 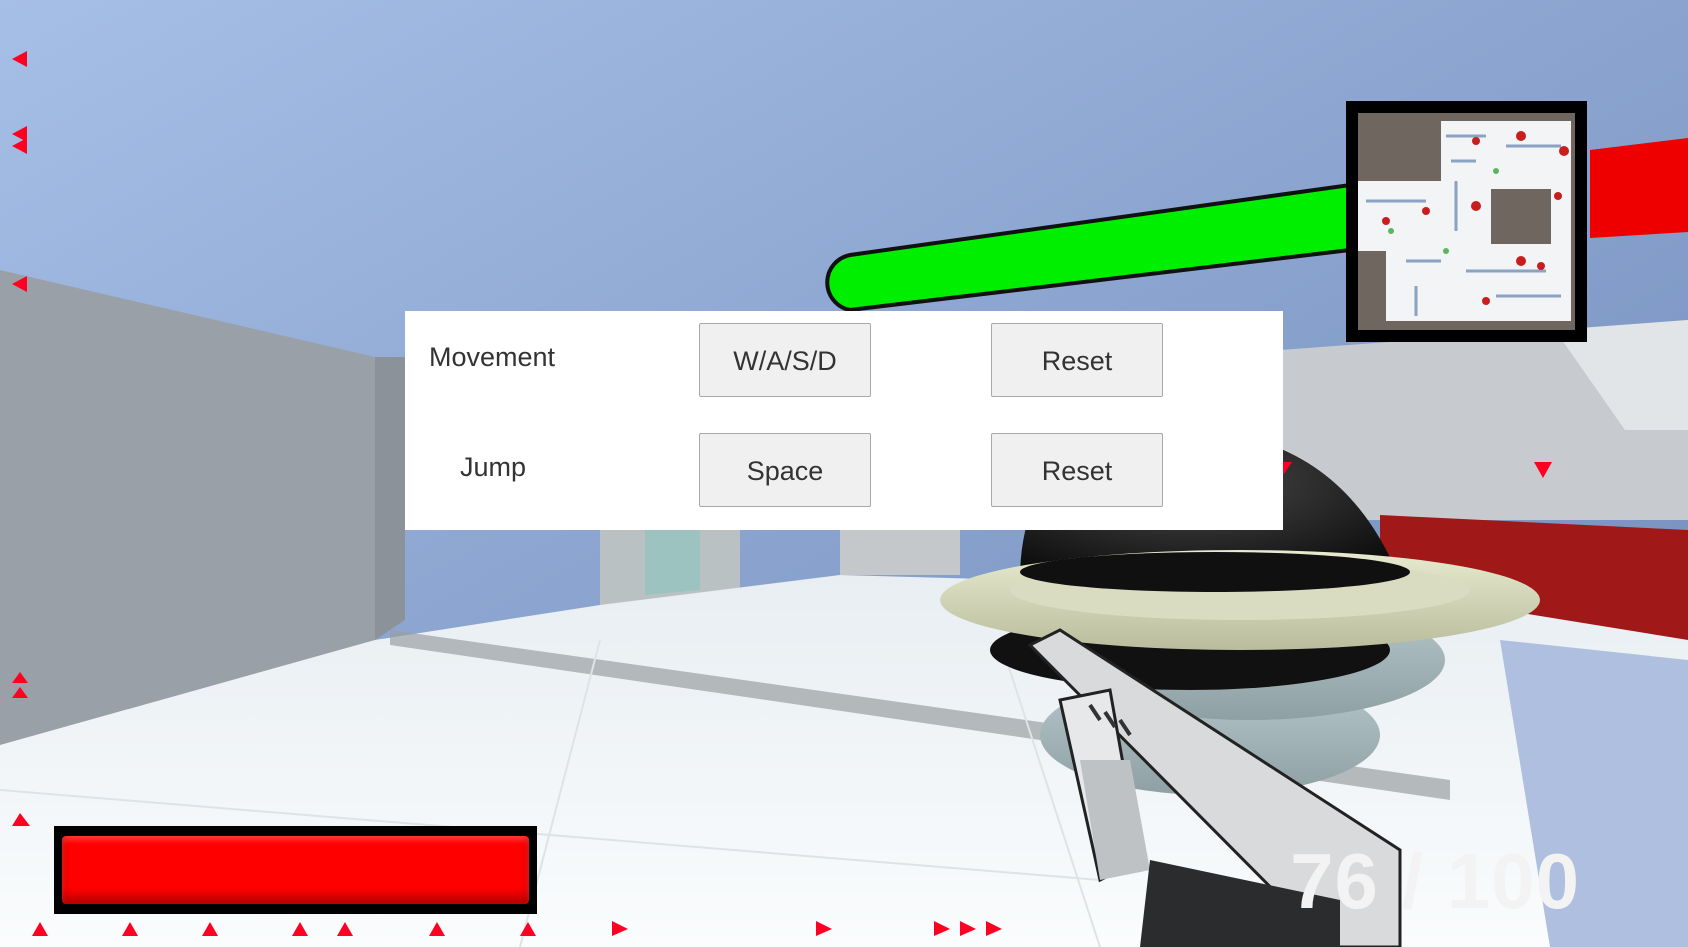 I want to click on minimap-view, so click(x=1466, y=221).